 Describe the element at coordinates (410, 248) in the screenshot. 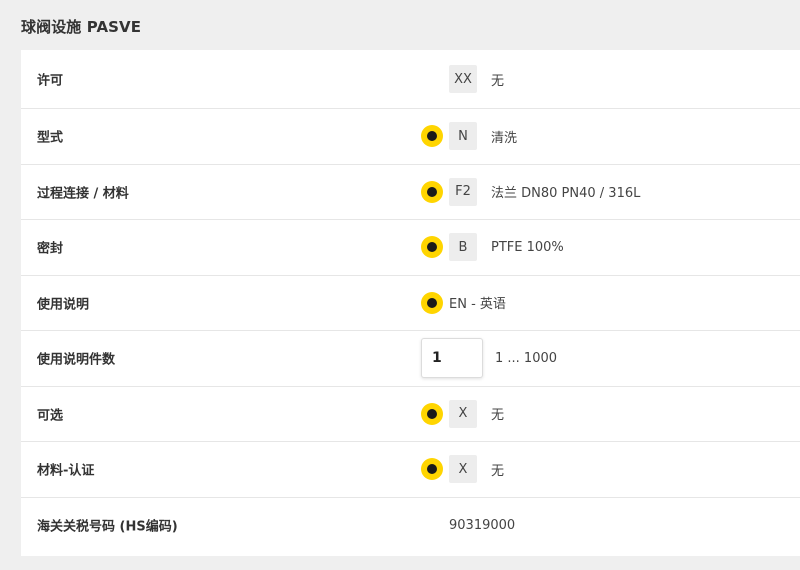

I see `option-row-seal: 密封 B PTFE 100%` at that location.